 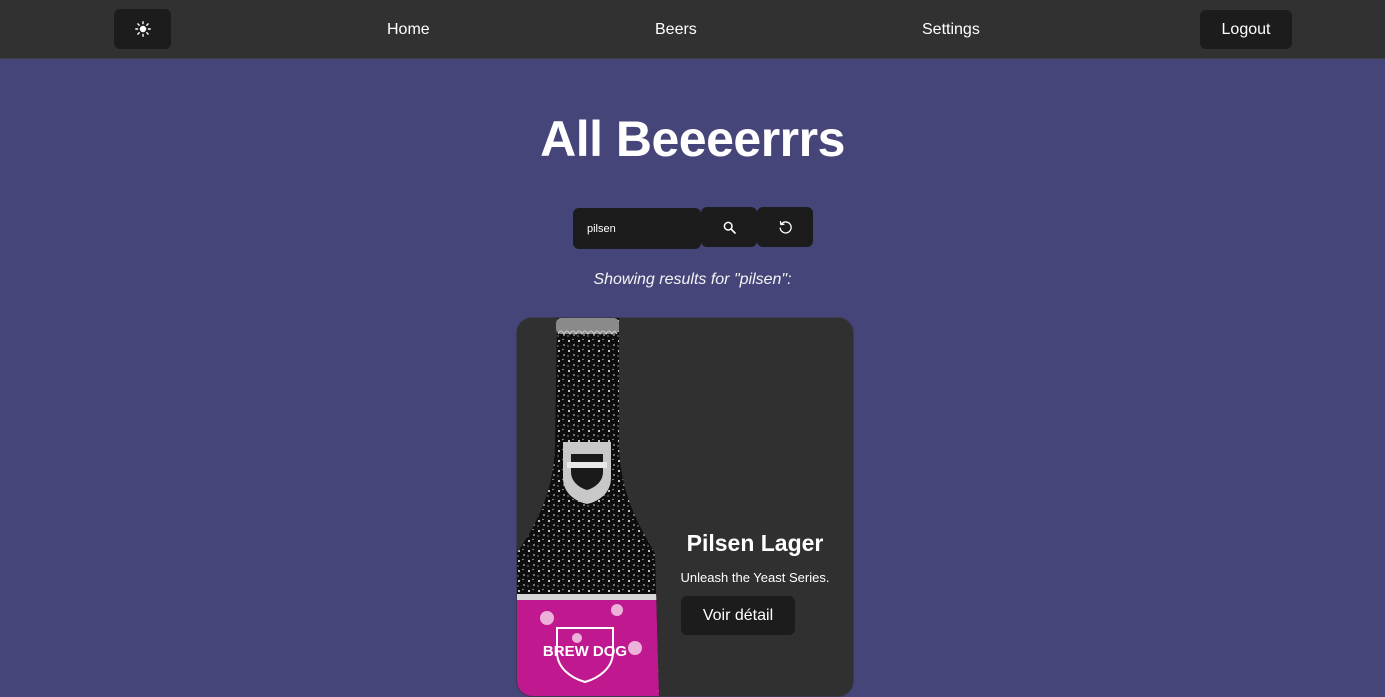 I want to click on reset-button, so click(x=785, y=227).